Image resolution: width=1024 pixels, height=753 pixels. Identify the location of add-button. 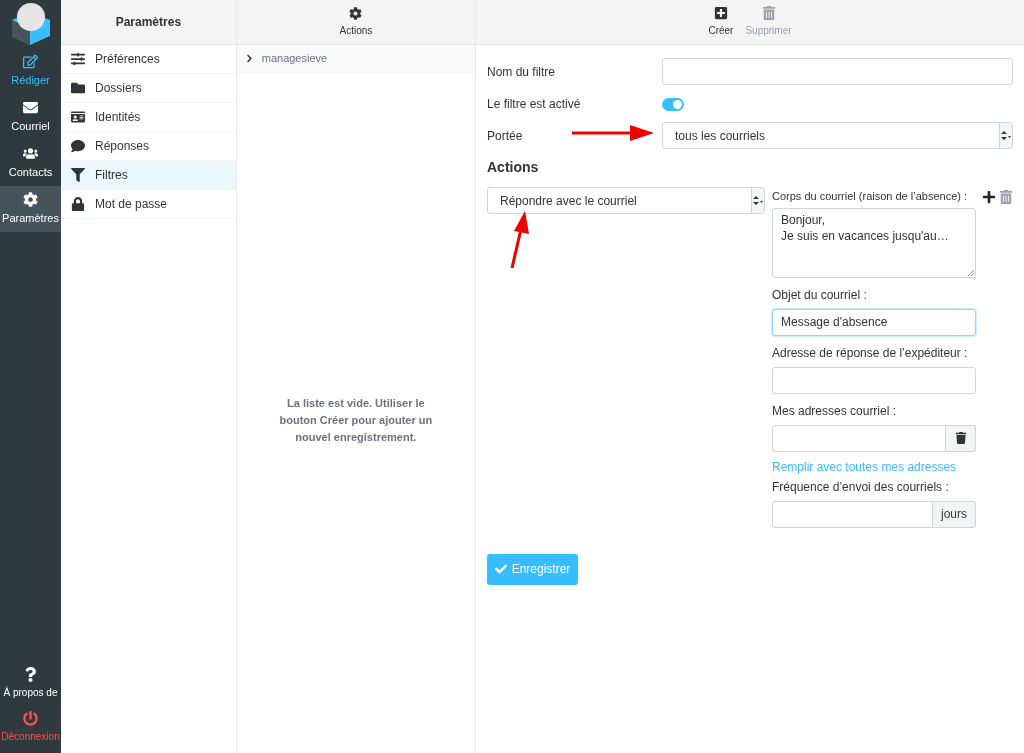
(989, 197).